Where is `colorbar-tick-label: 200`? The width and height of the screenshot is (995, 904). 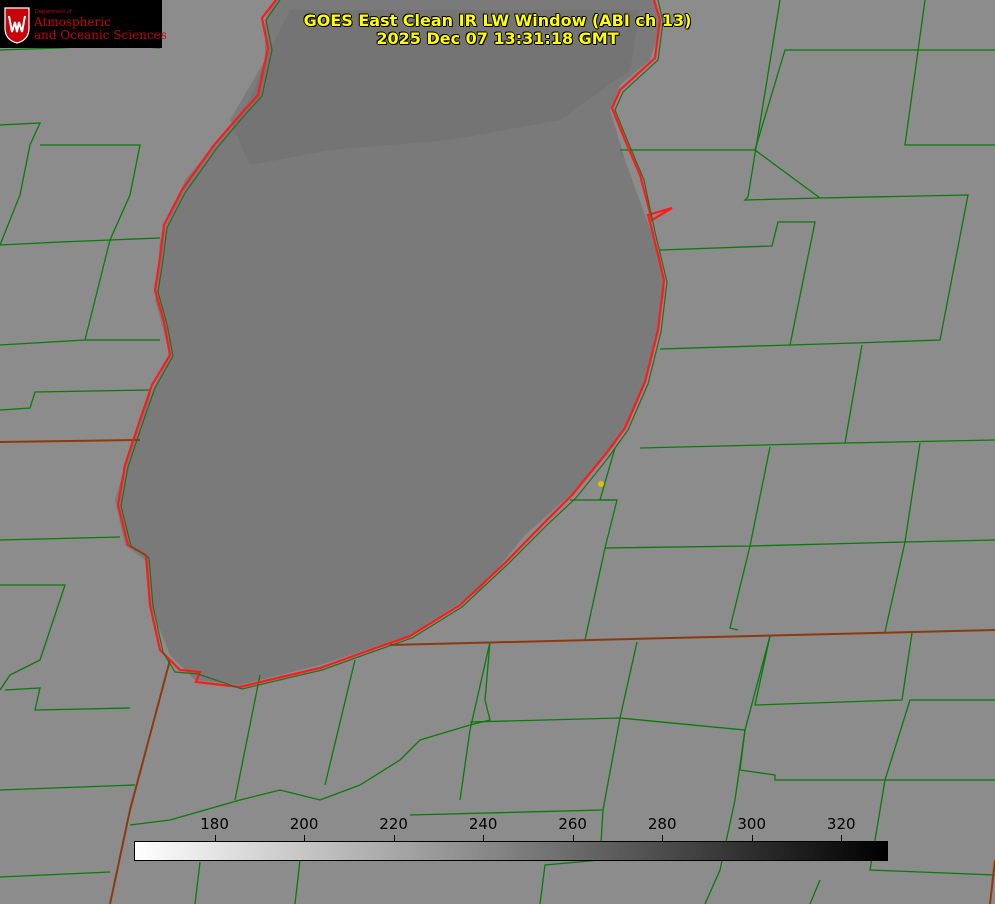 colorbar-tick-label: 200 is located at coordinates (304, 824).